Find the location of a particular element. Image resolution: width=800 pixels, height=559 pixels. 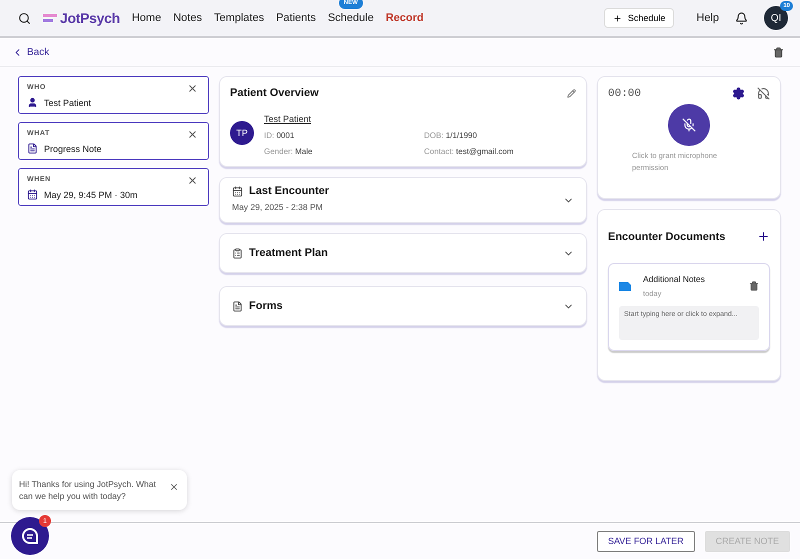

nav-link: Notes is located at coordinates (187, 18).